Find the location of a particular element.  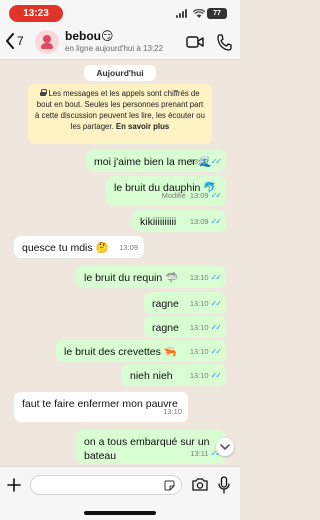

message-text: le bruit des crevettes 🦐 is located at coordinates (120, 352).